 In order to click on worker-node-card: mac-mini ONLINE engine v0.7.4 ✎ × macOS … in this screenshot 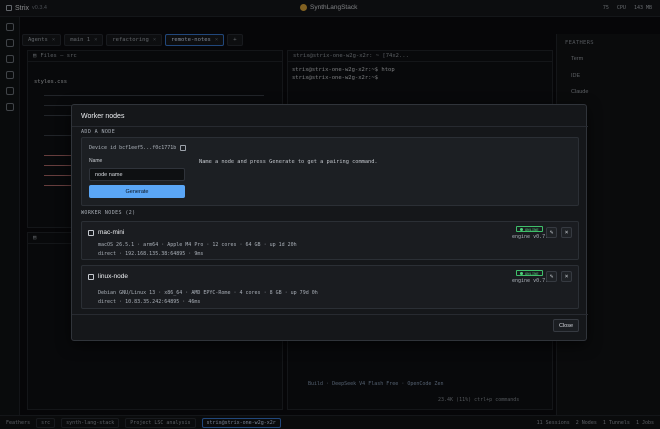, I will do `click(330, 240)`.